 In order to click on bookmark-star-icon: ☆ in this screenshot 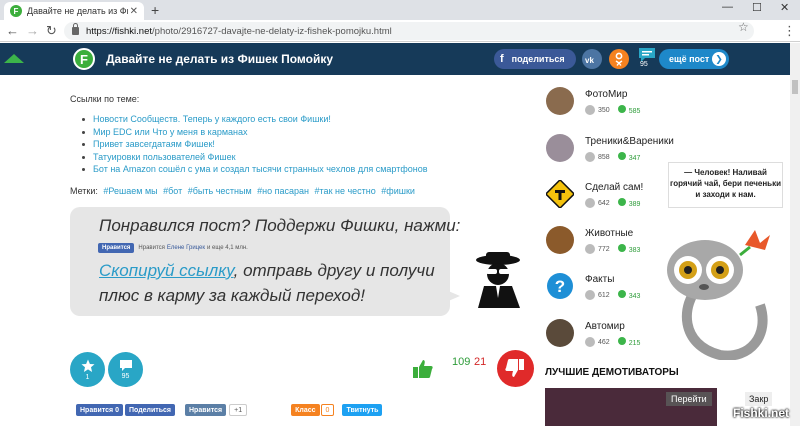, I will do `click(743, 27)`.